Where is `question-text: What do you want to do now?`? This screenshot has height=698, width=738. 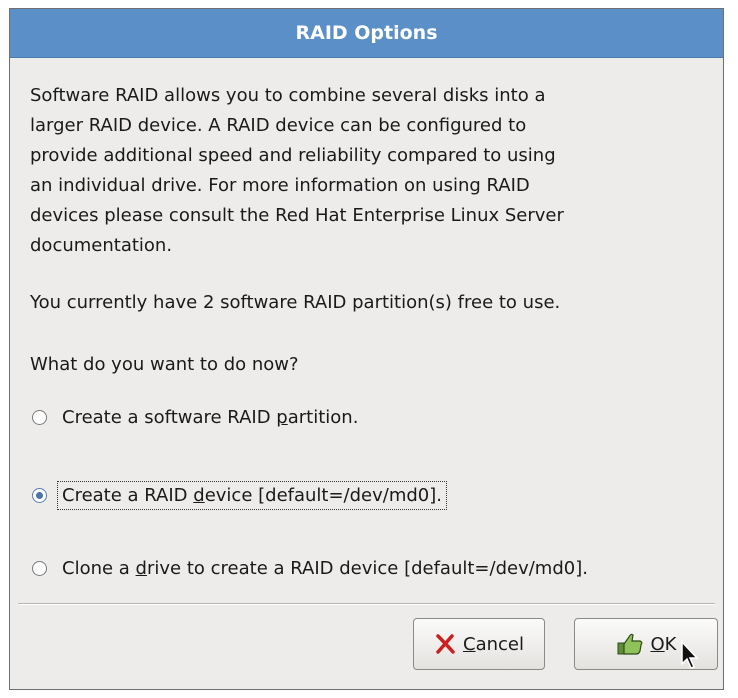 question-text: What do you want to do now? is located at coordinates (164, 364).